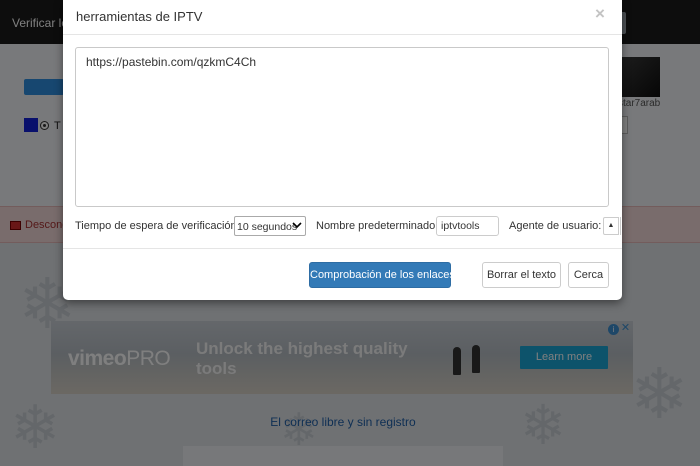 The image size is (700, 466). I want to click on close-icon: ×, so click(600, 14).